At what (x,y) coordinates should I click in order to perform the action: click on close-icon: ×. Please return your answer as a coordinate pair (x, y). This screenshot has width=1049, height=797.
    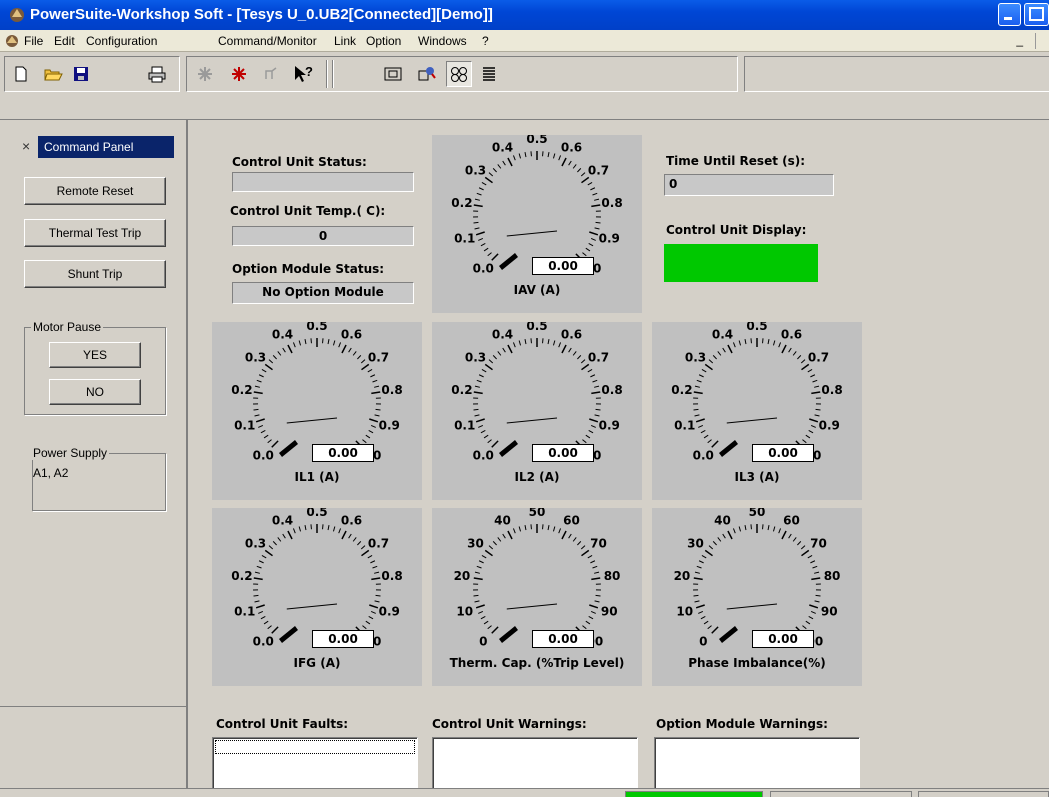
    Looking at the image, I should click on (30, 147).